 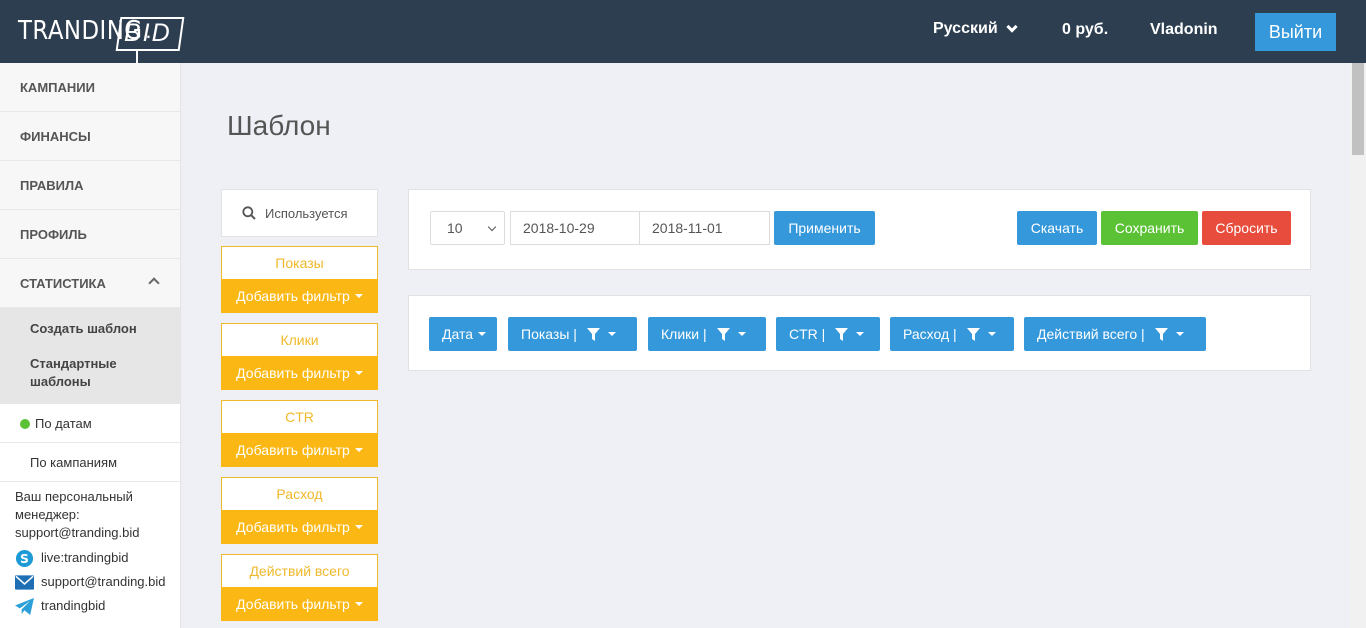 I want to click on filter-title: Расход, so click(x=299, y=493).